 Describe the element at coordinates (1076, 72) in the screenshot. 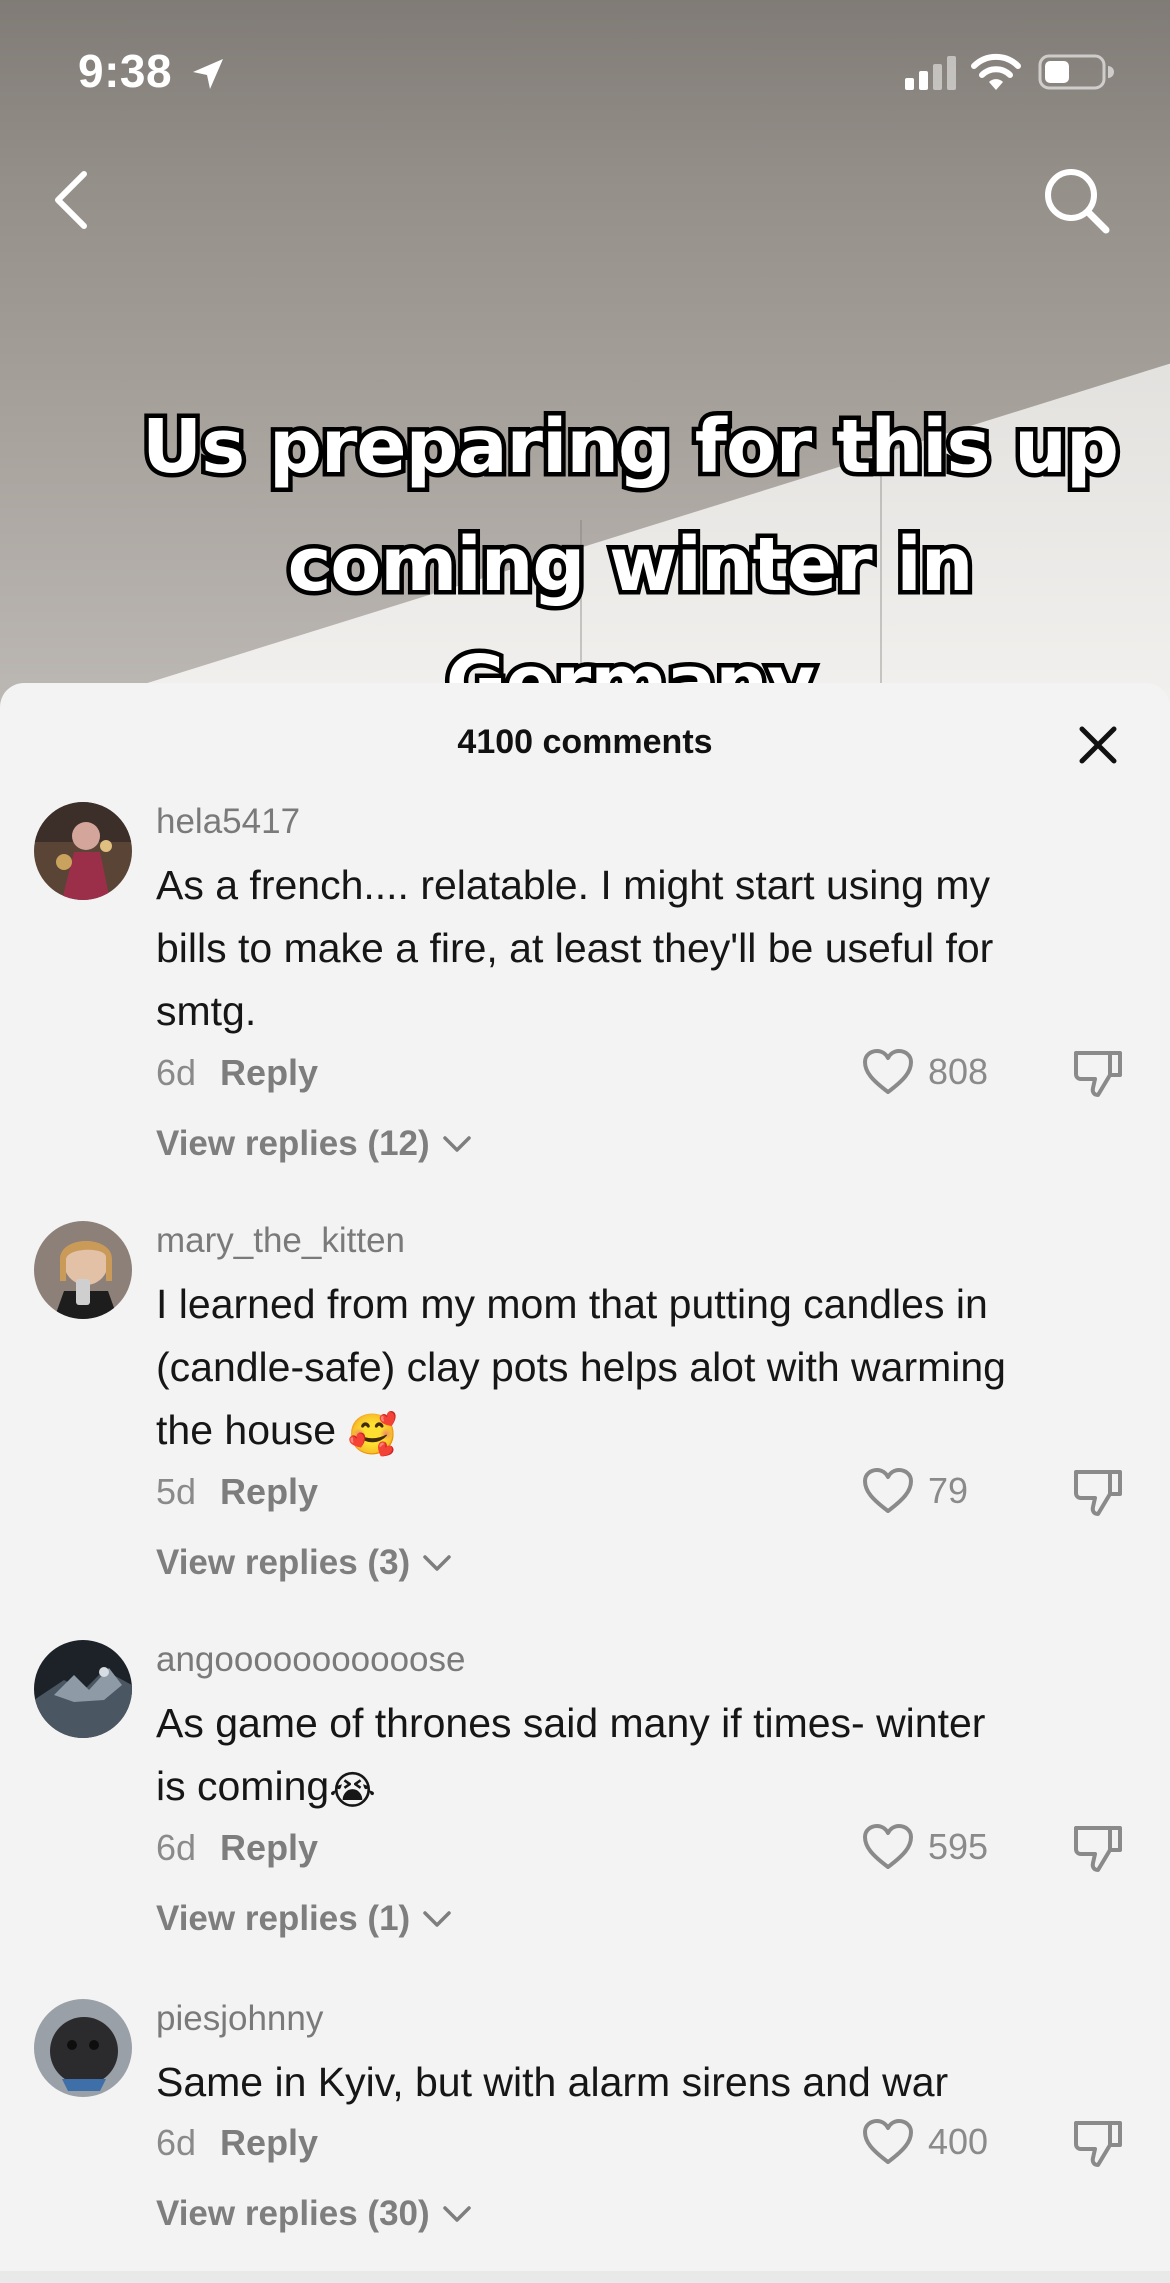

I see `battery-icon` at that location.